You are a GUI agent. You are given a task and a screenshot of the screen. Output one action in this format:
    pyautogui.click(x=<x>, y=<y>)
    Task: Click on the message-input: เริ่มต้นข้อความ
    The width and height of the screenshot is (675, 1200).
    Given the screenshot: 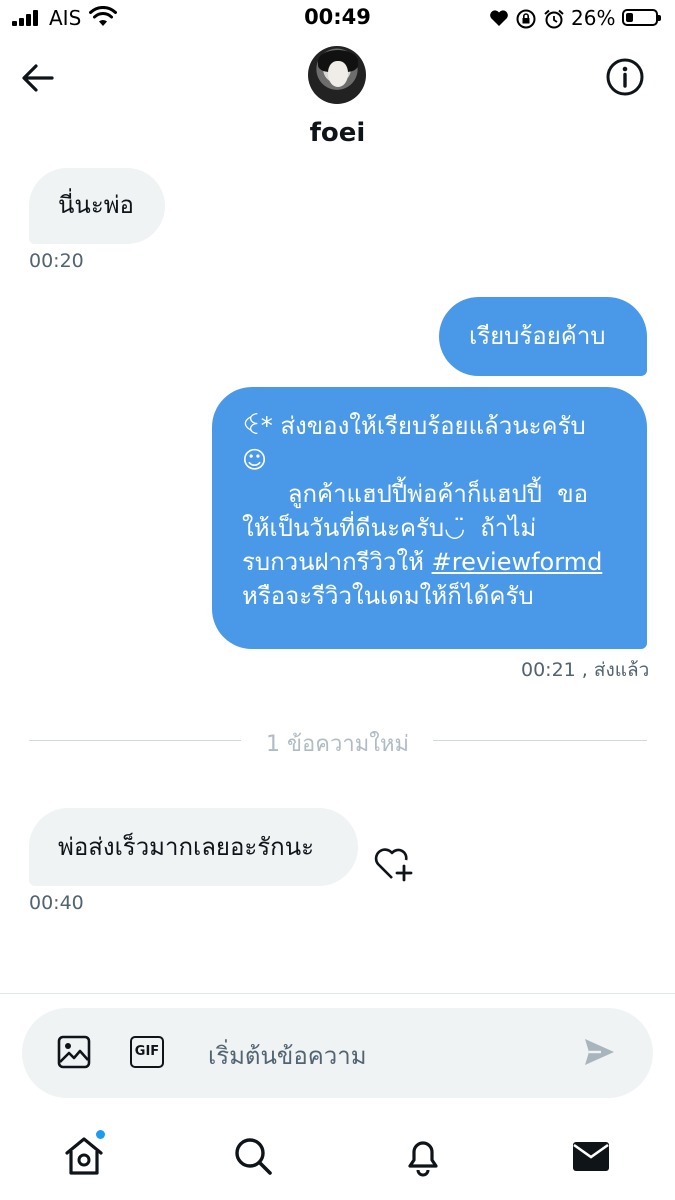 What is the action you would take?
    pyautogui.click(x=287, y=1055)
    